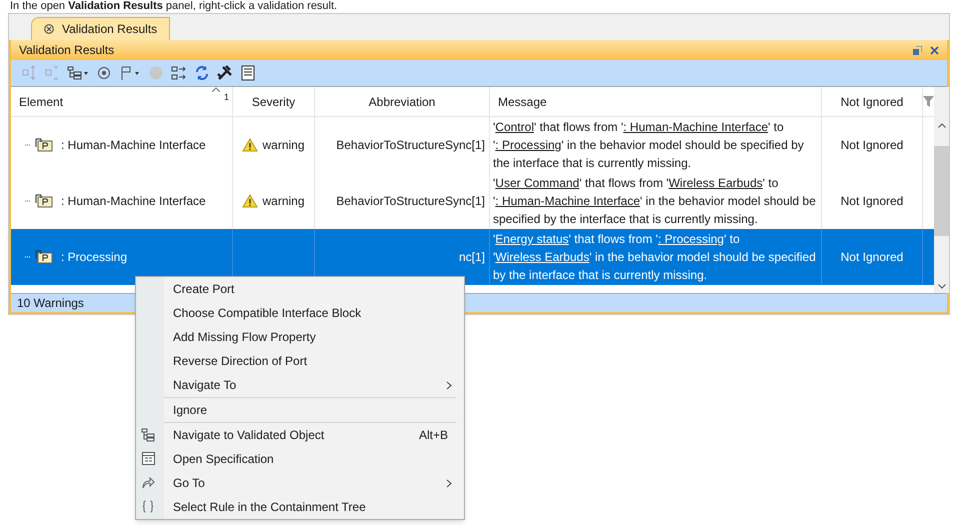 The width and height of the screenshot is (958, 525). I want to click on message-cell-text: 'Control' that flows from ': Human-Machine Interface' to ': Processing' in the behavior model should be specified by the interface that is currently missing., so click(649, 145).